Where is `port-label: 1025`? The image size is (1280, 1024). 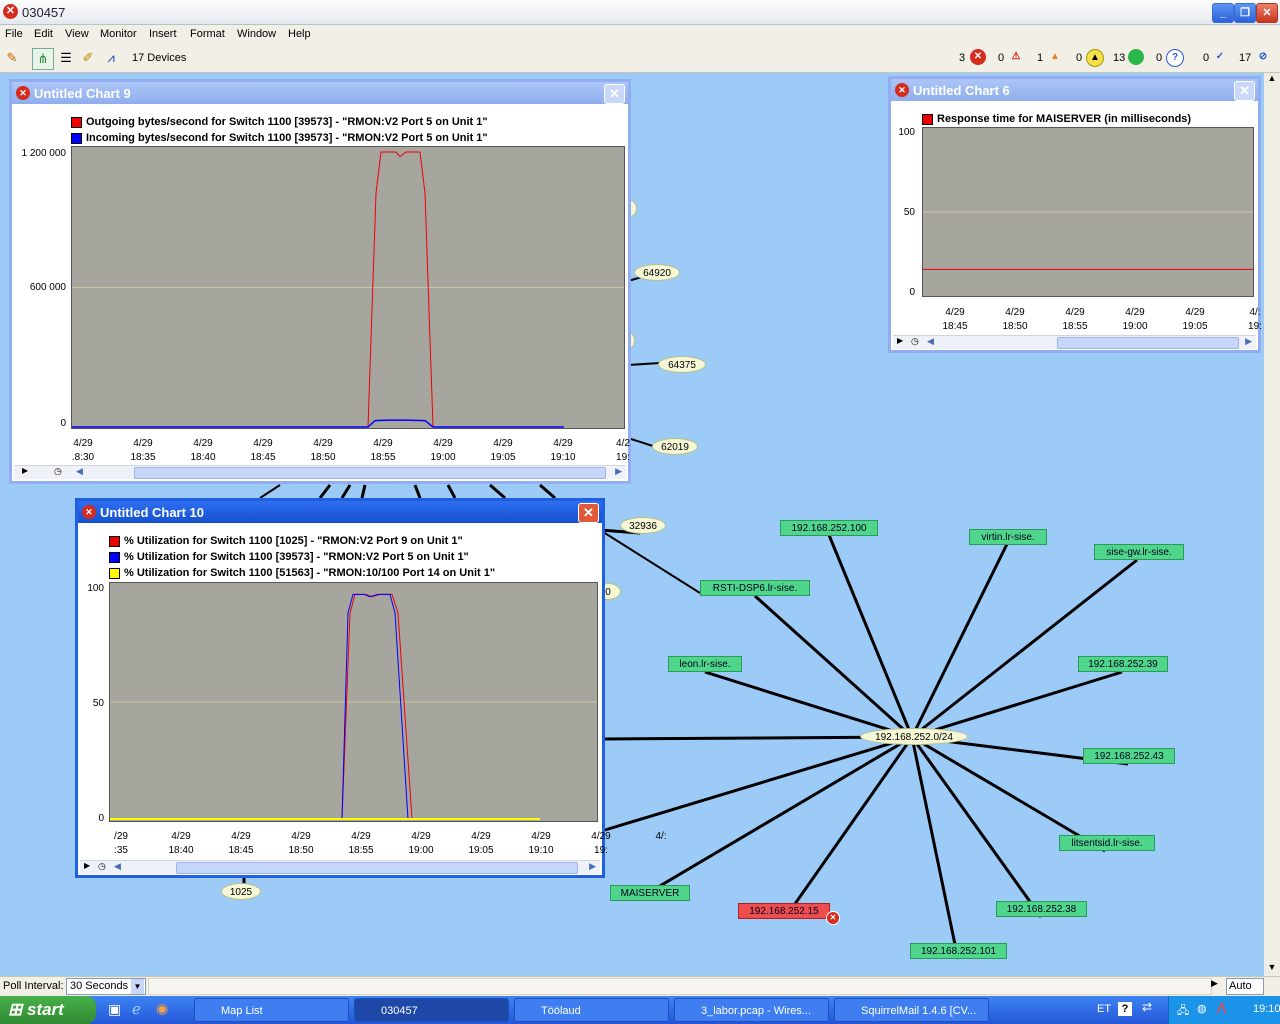
port-label: 1025 is located at coordinates (241, 891).